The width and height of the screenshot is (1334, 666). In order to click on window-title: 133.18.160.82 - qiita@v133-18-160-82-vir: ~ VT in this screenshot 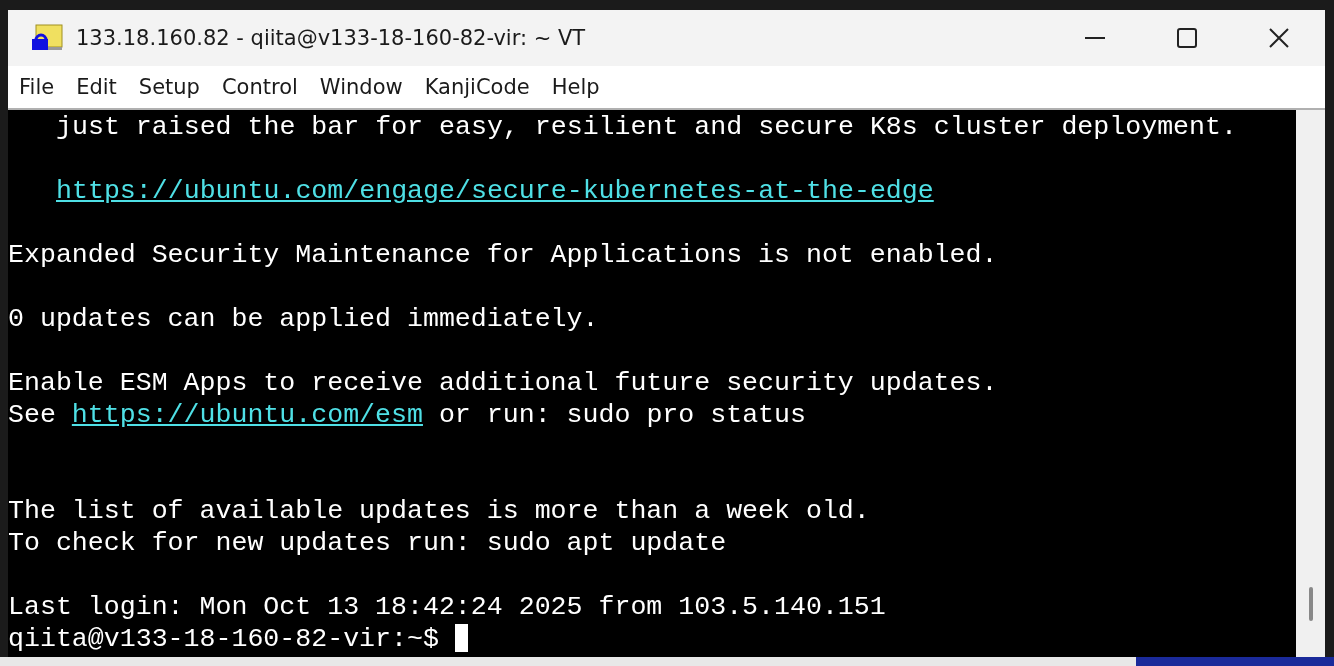, I will do `click(331, 38)`.